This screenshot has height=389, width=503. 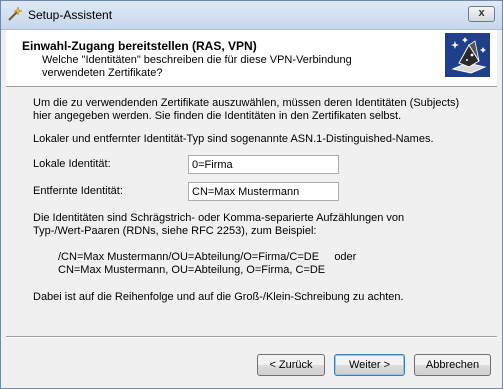 I want to click on footer-divider, so click(x=251, y=337).